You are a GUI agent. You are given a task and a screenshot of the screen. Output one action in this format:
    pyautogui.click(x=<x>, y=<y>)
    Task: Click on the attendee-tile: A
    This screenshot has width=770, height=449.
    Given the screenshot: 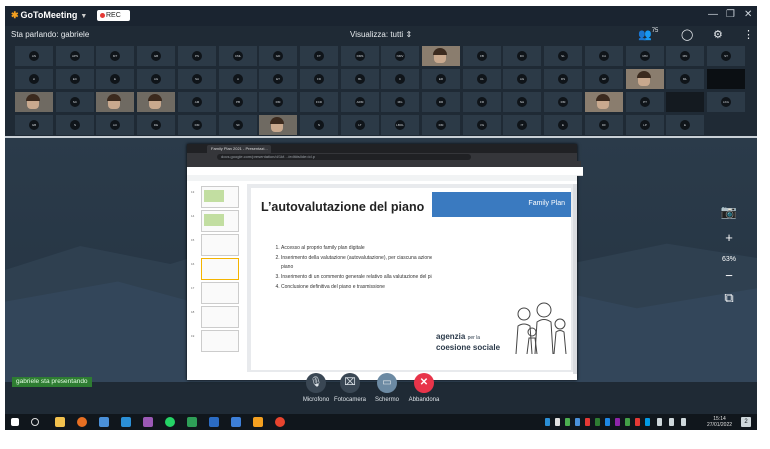 What is the action you would take?
    pyautogui.click(x=238, y=79)
    